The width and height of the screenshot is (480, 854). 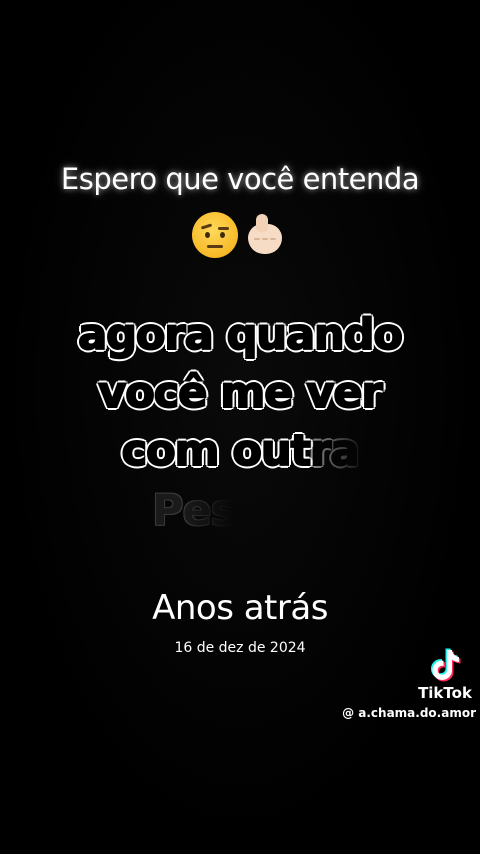 What do you see at coordinates (445, 693) in the screenshot?
I see `tiktok-brand-label: TikTok` at bounding box center [445, 693].